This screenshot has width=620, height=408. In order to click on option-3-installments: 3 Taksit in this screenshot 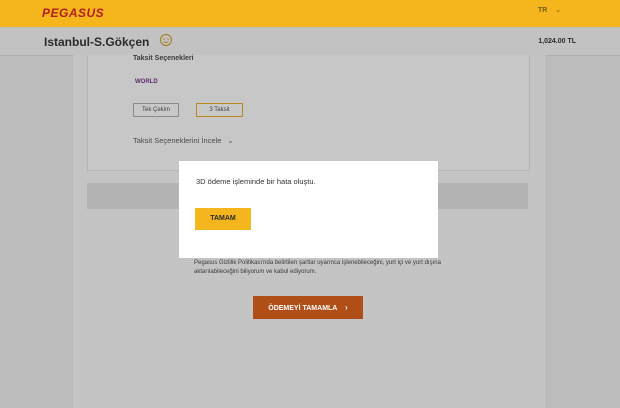, I will do `click(219, 110)`.